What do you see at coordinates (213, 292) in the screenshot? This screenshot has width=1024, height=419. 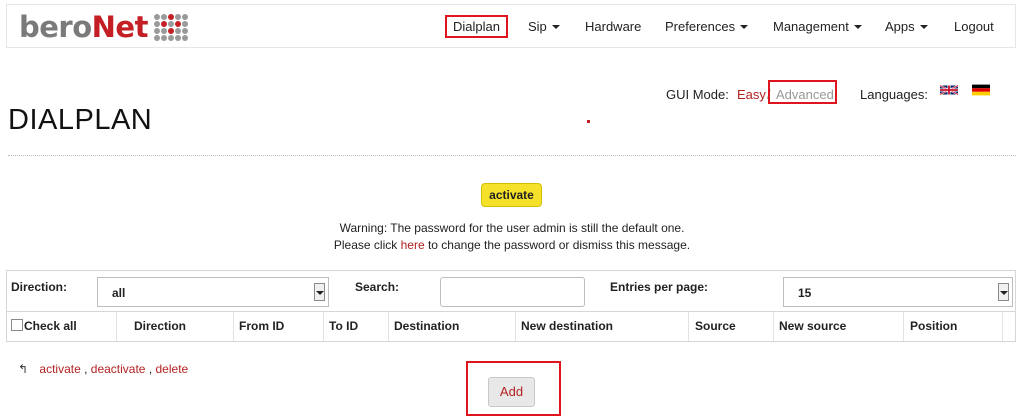 I see `direction-select: all` at bounding box center [213, 292].